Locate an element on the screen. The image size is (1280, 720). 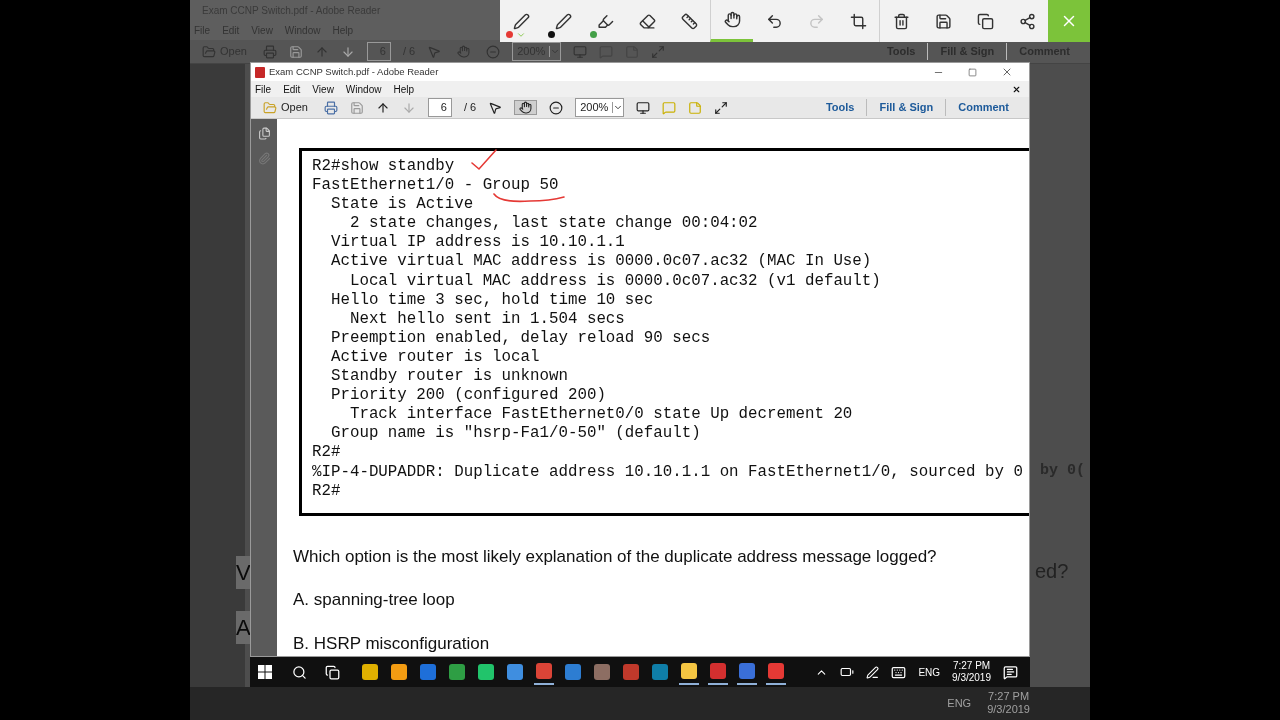
cursor-icon is located at coordinates (495, 107).